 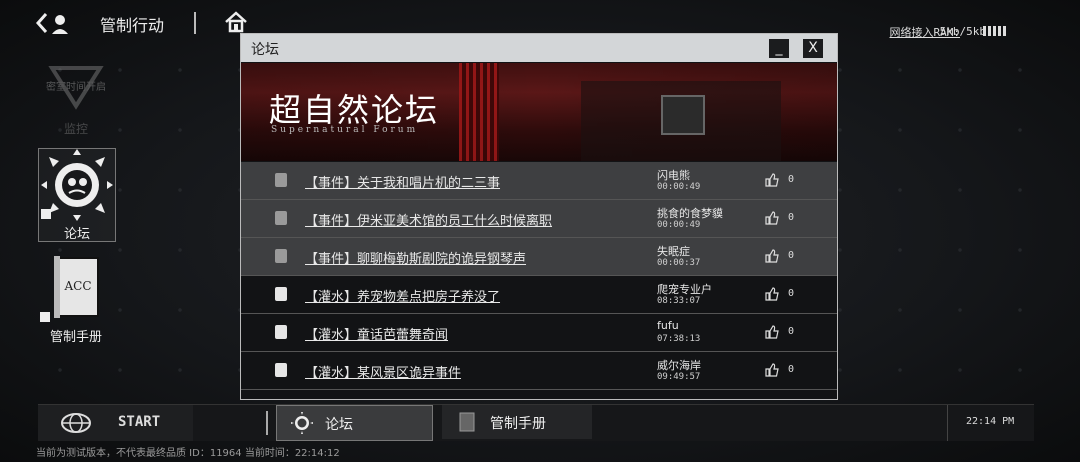 What do you see at coordinates (539, 371) in the screenshot?
I see `post-row: 【灌水】某风景区诡异事件 威尔海岸 09:49:57 0` at bounding box center [539, 371].